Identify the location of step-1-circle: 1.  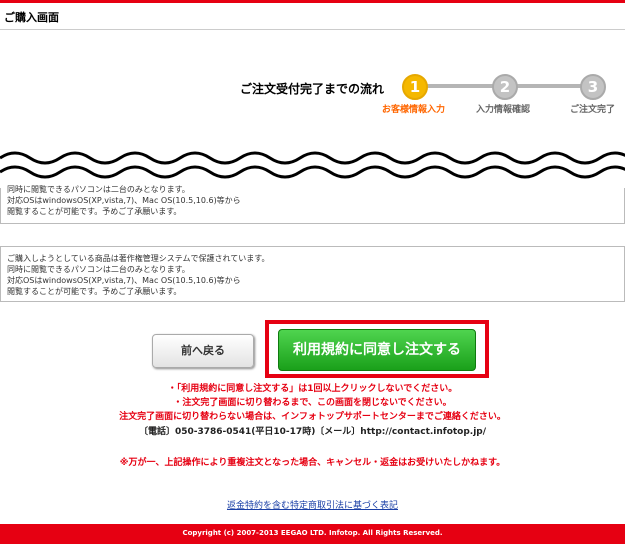
(415, 87).